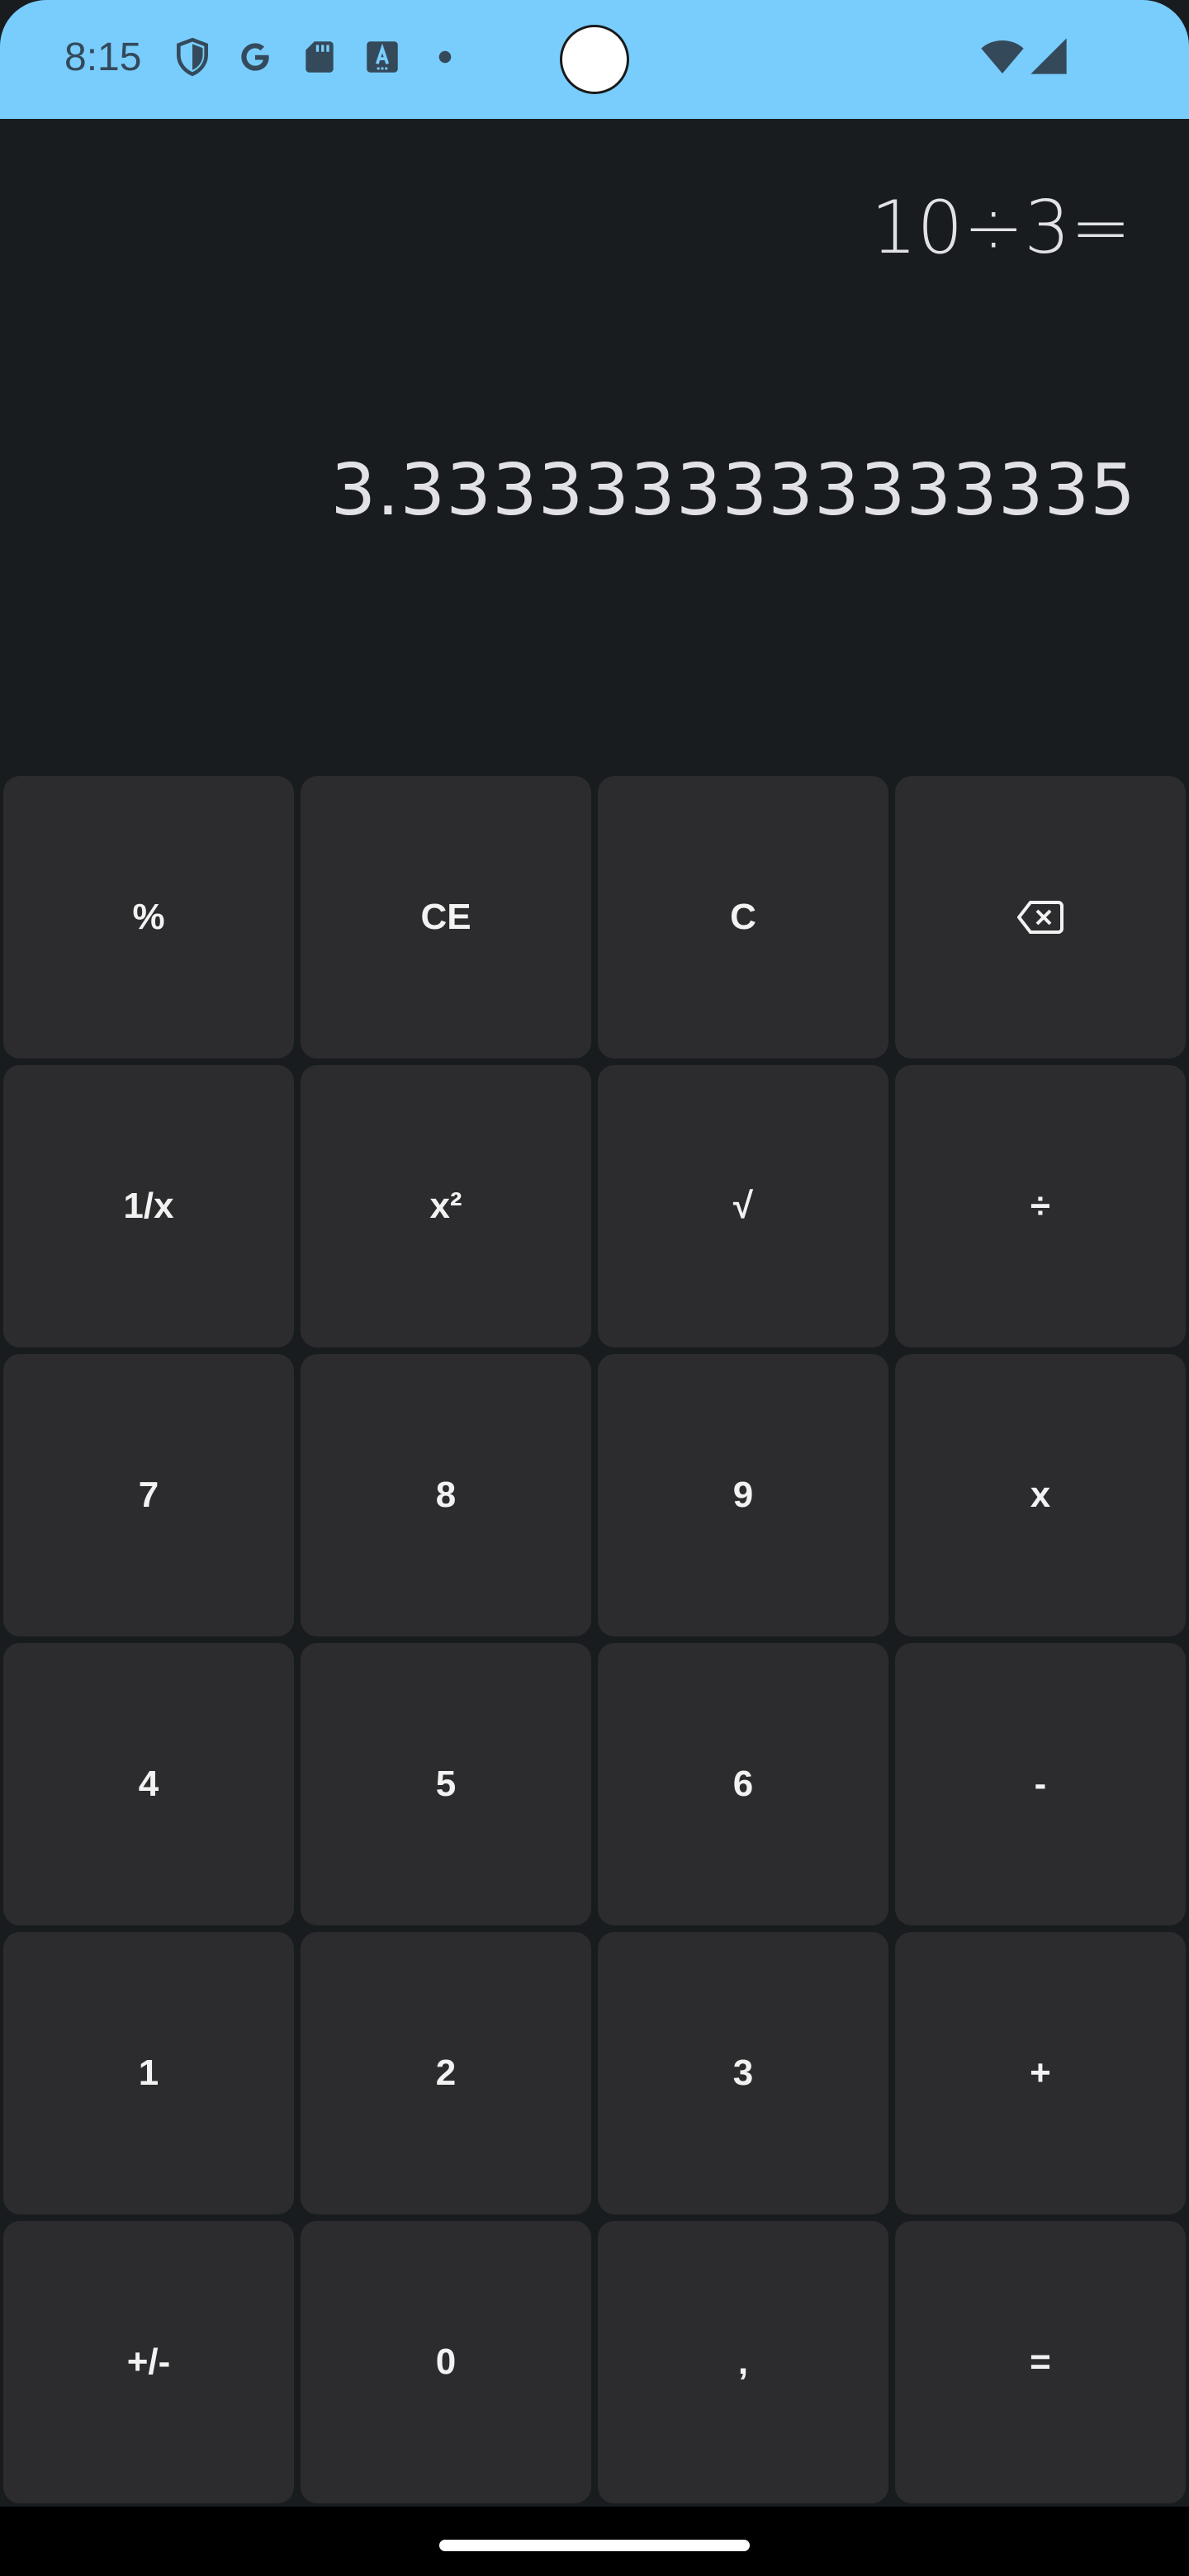 The width and height of the screenshot is (1189, 2576). Describe the element at coordinates (1040, 2073) in the screenshot. I see `add-key: +` at that location.